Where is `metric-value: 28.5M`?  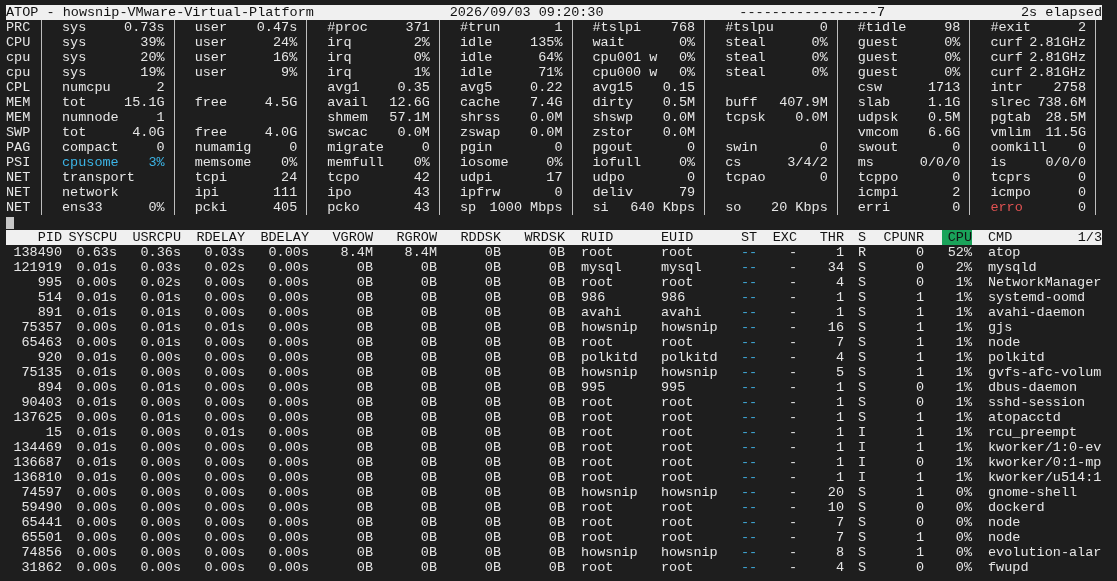 metric-value: 28.5M is located at coordinates (1065, 117).